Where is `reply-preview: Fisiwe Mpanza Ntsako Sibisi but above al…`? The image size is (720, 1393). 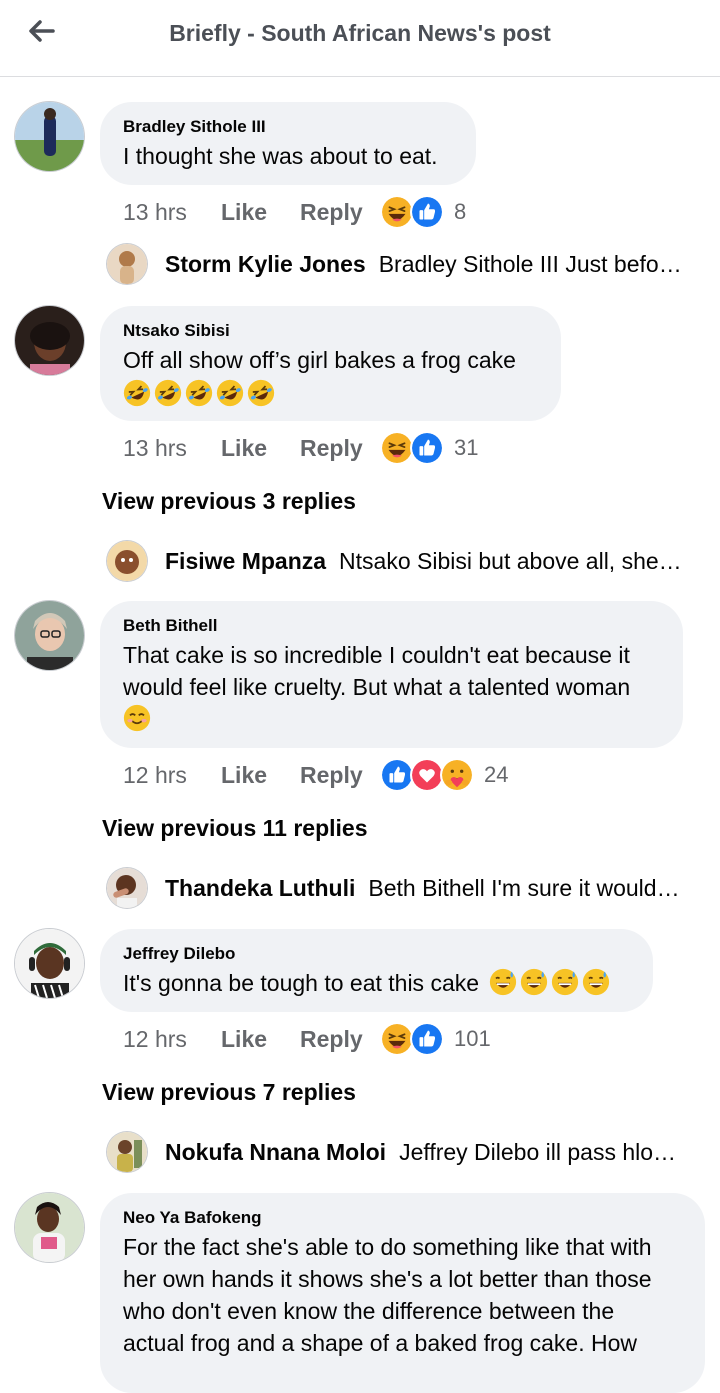
reply-preview: Fisiwe Mpanza Ntsako Sibisi but above al… is located at coordinates (397, 561).